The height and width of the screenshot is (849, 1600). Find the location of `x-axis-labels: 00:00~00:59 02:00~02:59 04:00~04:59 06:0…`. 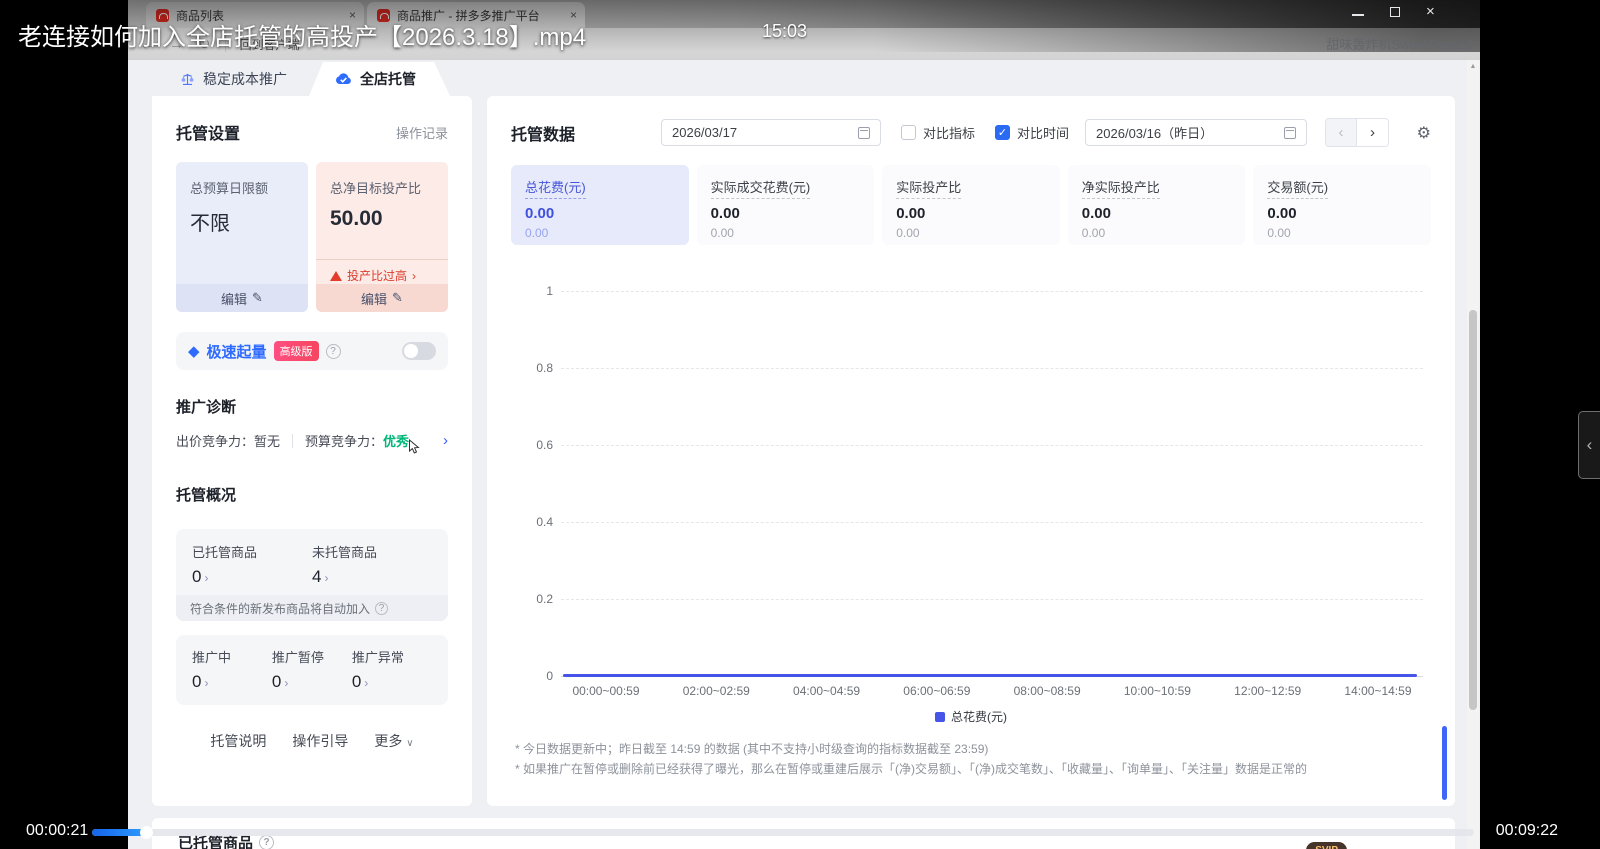

x-axis-labels: 00:00~00:59 02:00~02:59 04:00~04:59 06:0… is located at coordinates (992, 691).